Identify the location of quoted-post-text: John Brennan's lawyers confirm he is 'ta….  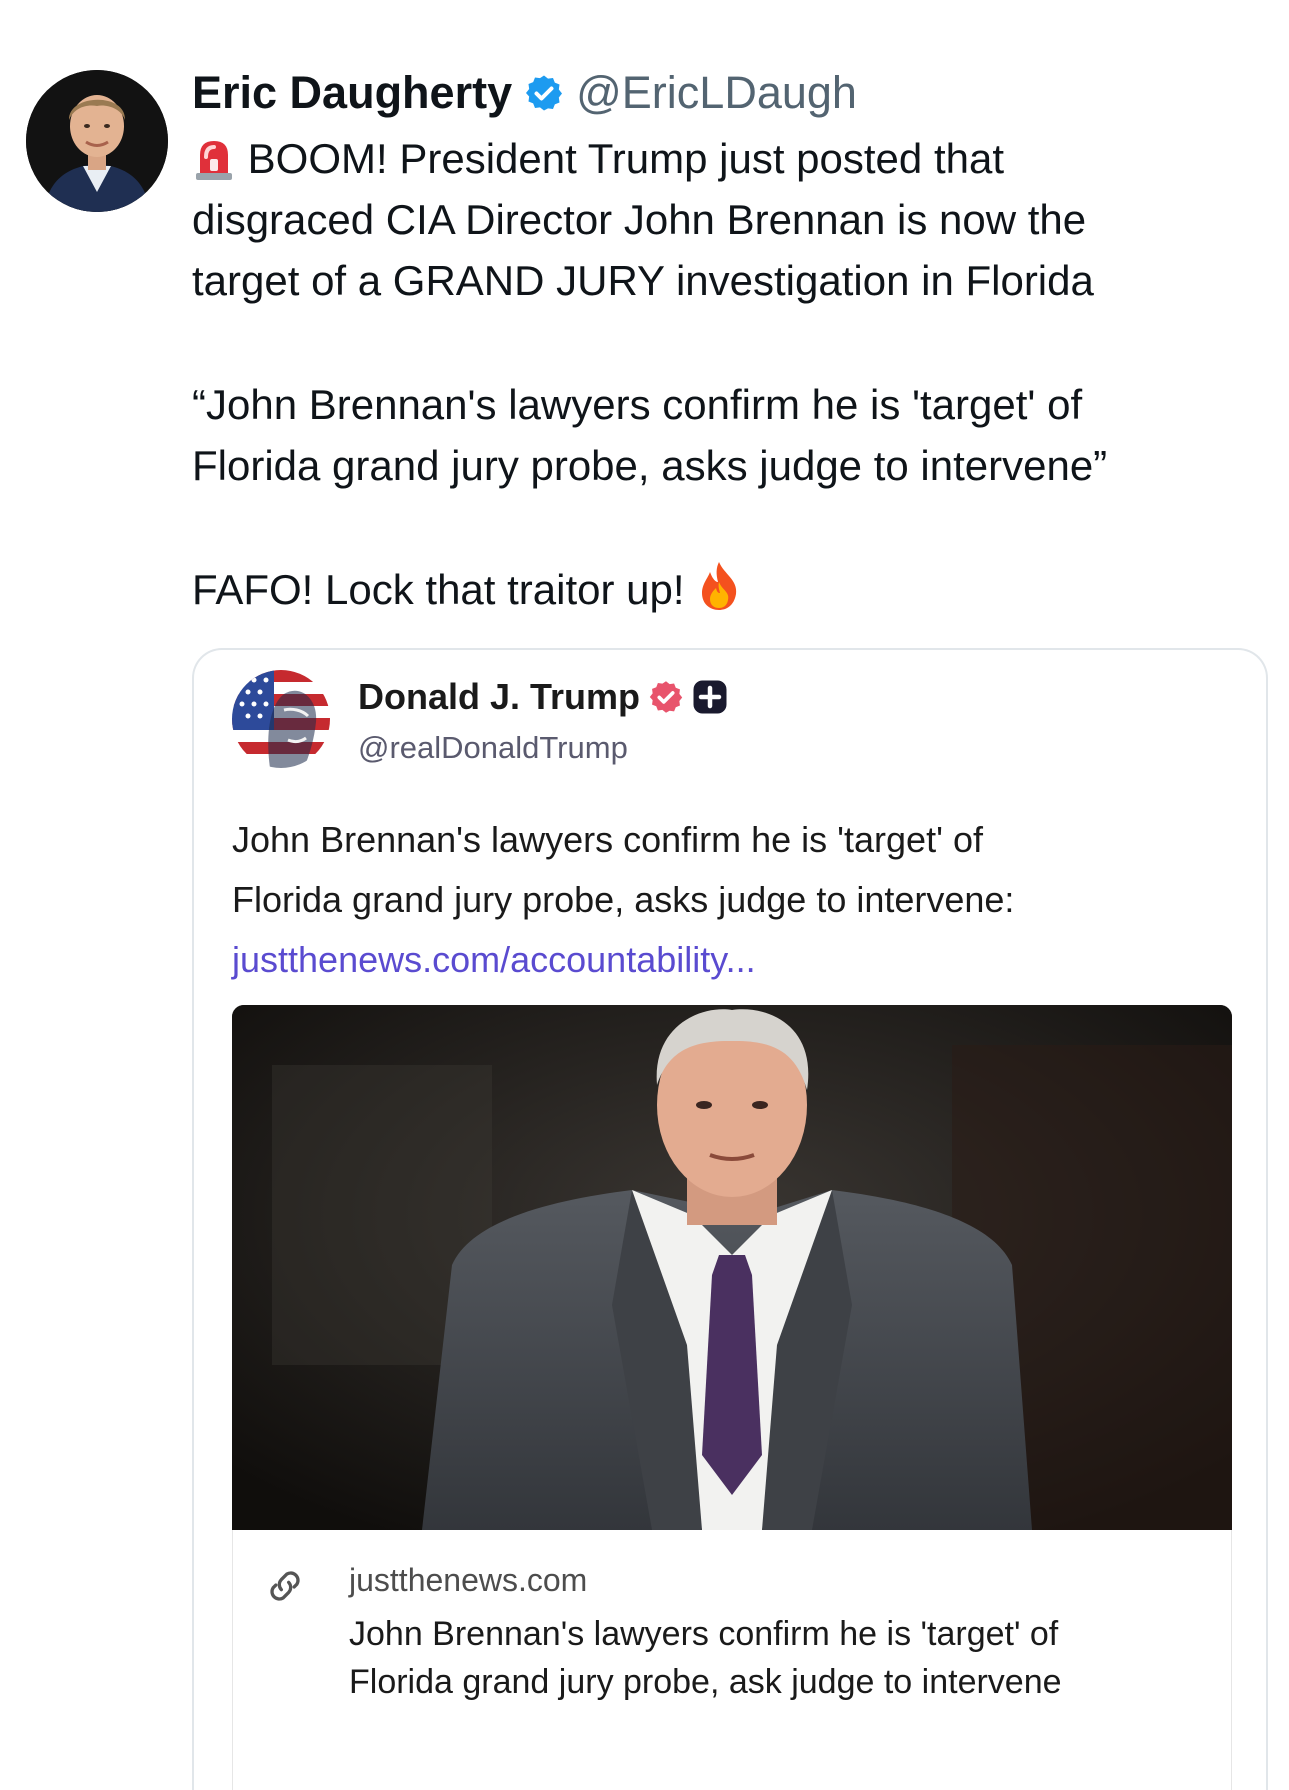
(737, 900).